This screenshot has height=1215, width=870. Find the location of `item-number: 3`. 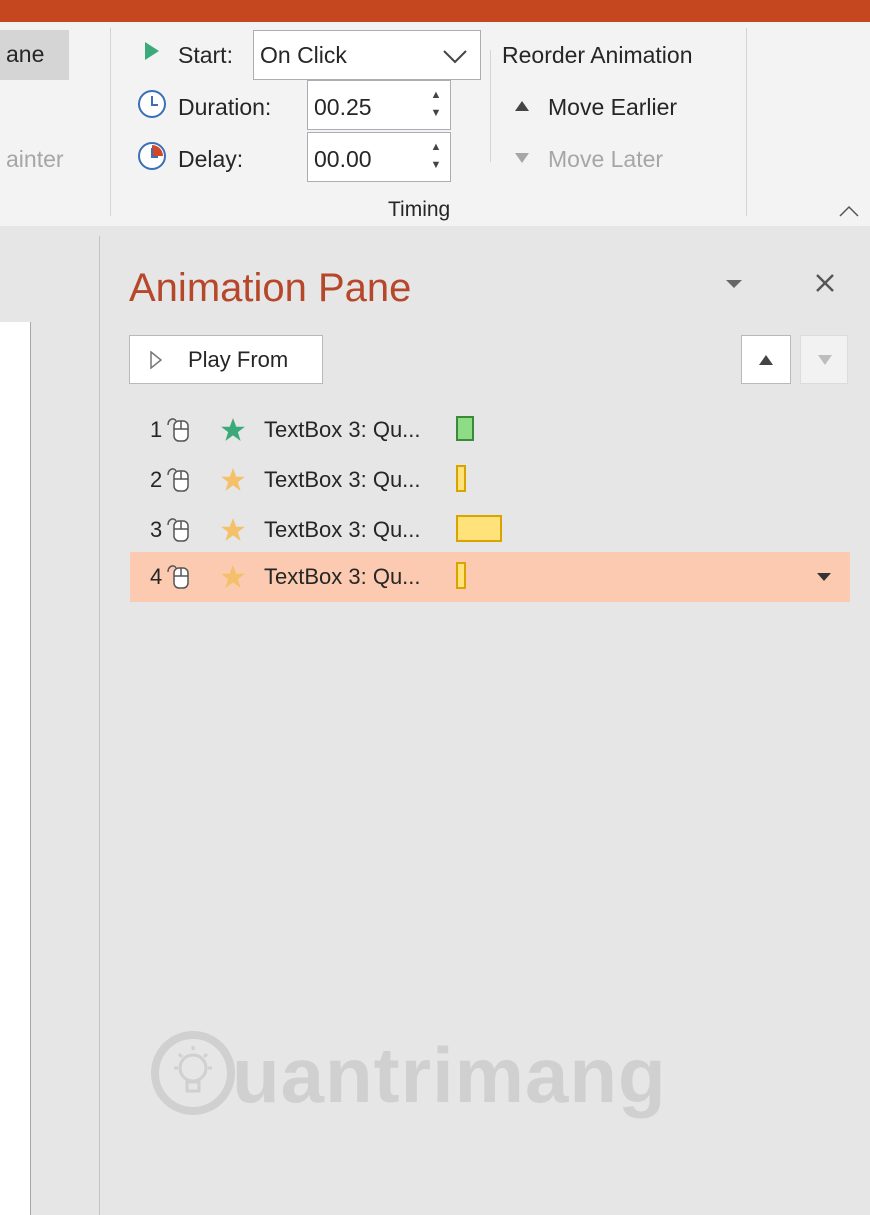

item-number: 3 is located at coordinates (156, 529).